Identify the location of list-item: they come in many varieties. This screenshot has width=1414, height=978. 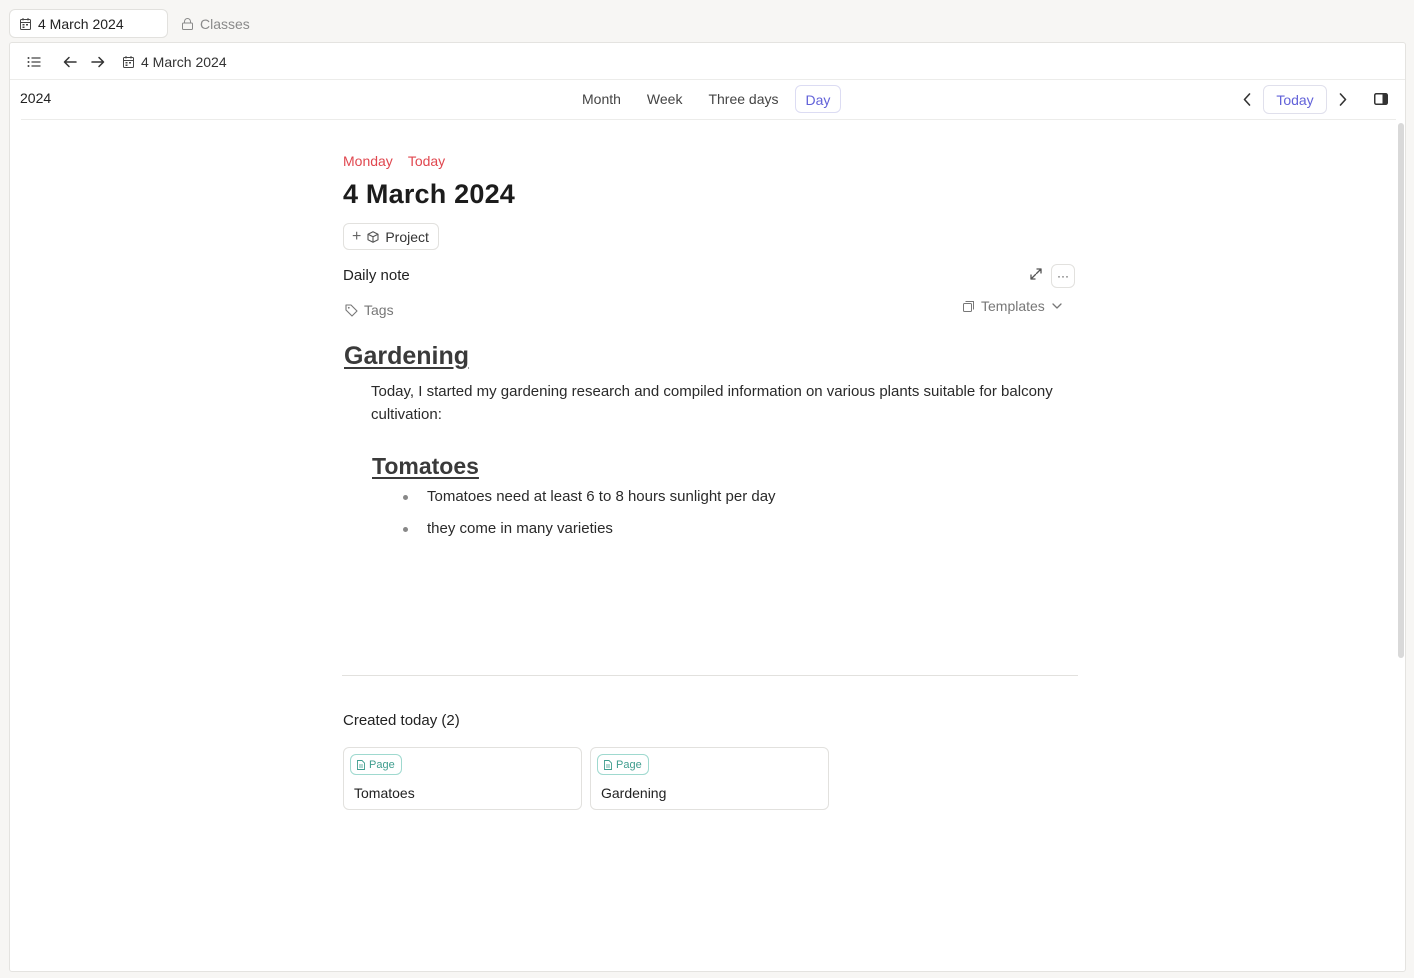
(741, 529).